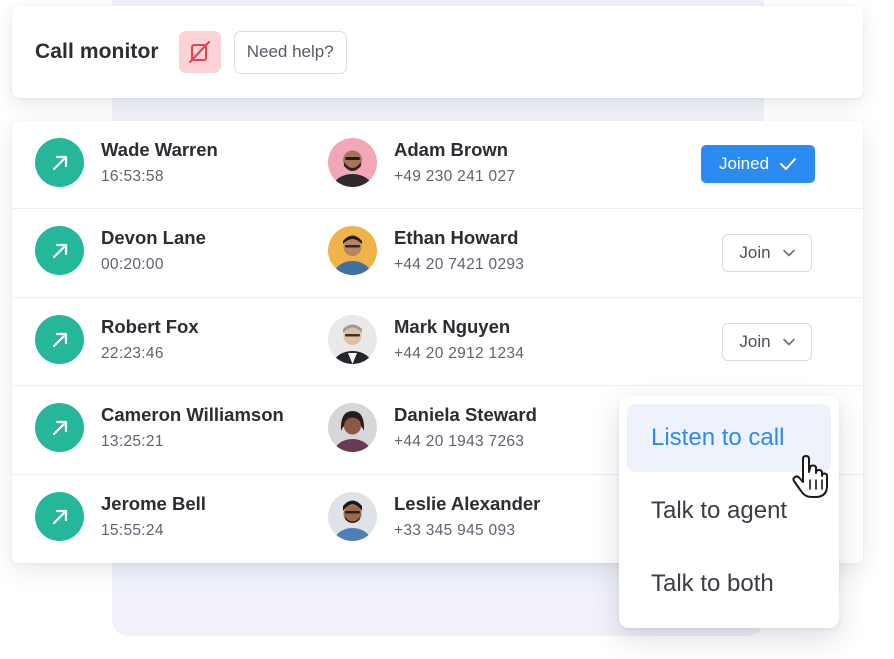 The image size is (894, 659). I want to click on agent-name: Robert Fox, so click(150, 326).